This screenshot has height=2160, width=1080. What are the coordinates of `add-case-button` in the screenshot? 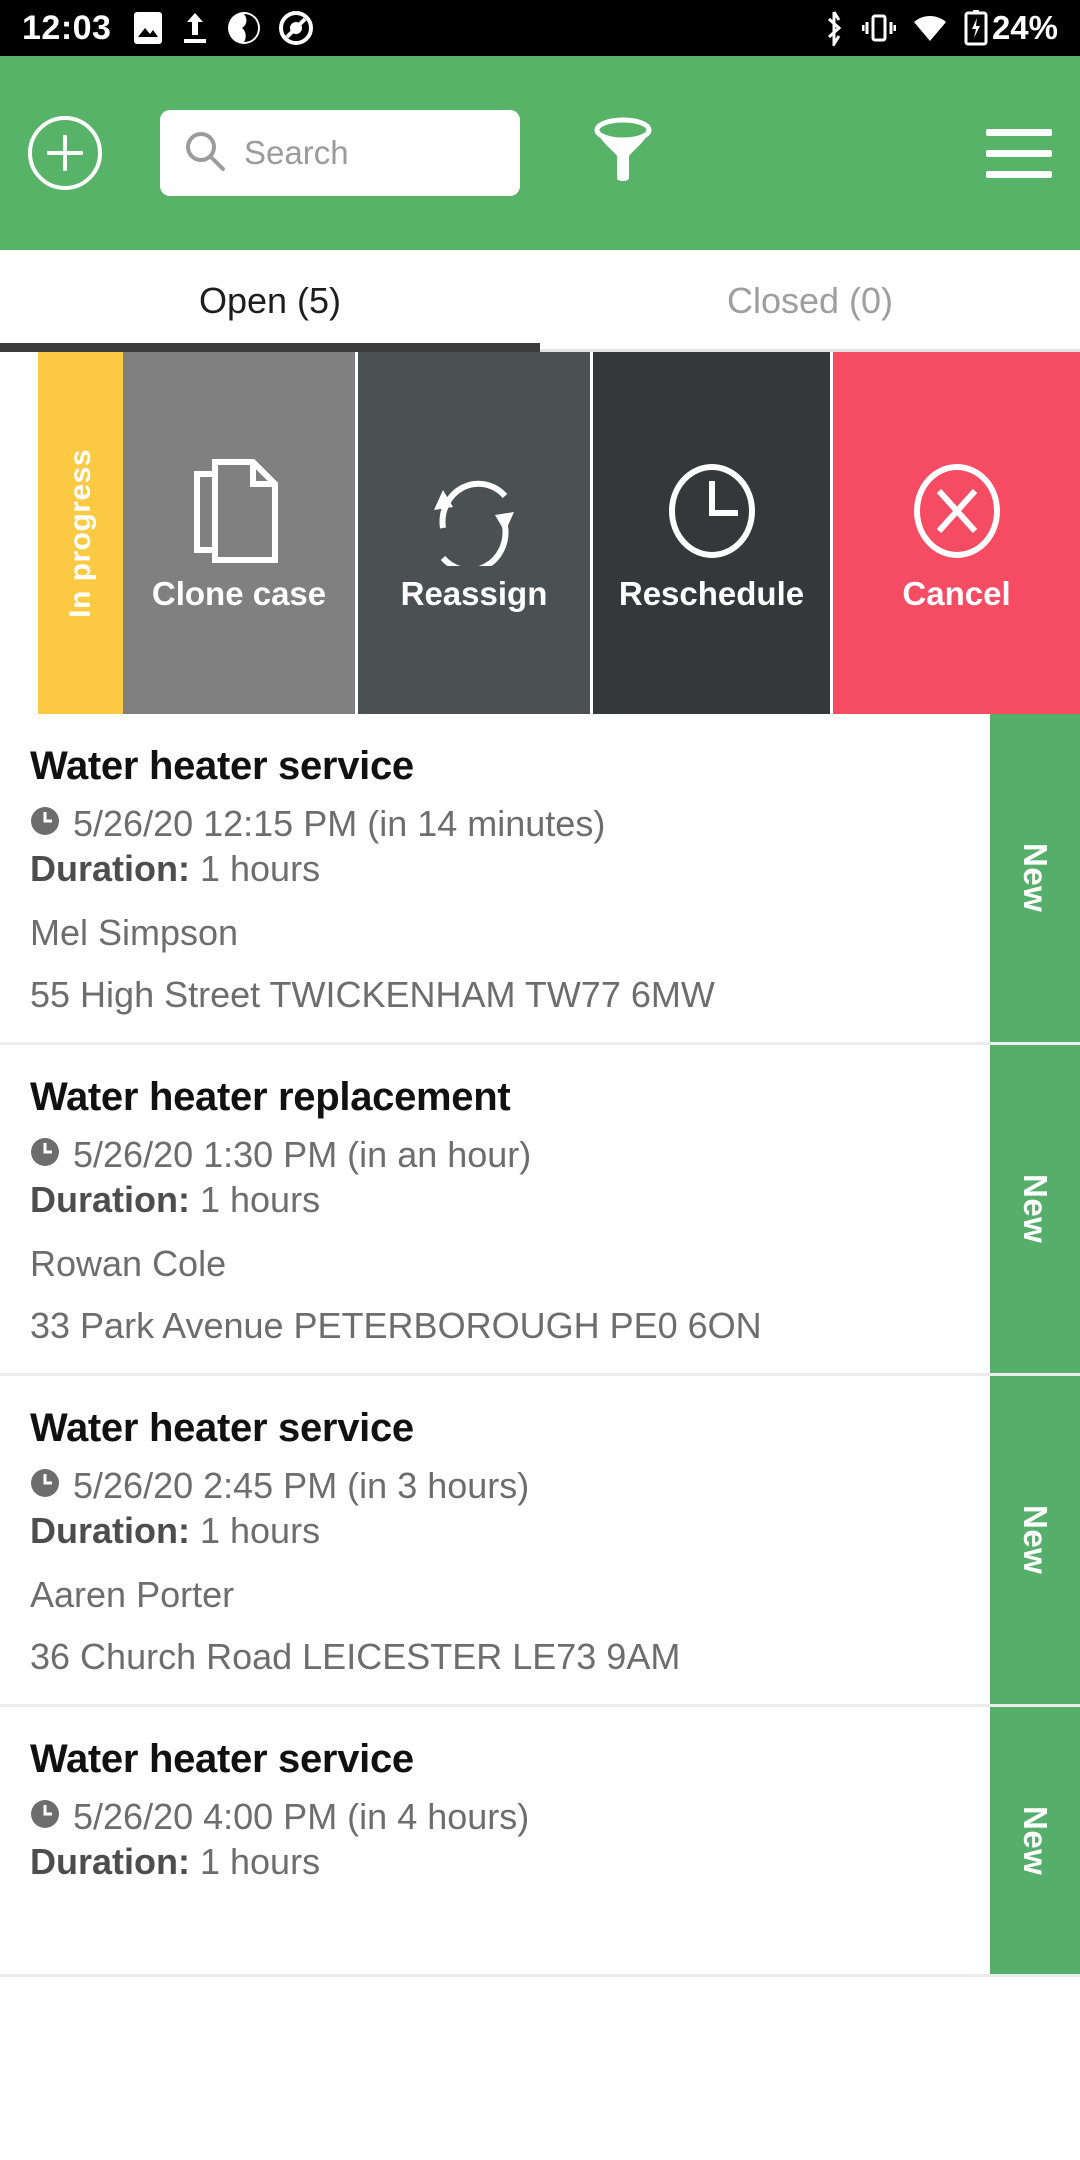 It's located at (65, 153).